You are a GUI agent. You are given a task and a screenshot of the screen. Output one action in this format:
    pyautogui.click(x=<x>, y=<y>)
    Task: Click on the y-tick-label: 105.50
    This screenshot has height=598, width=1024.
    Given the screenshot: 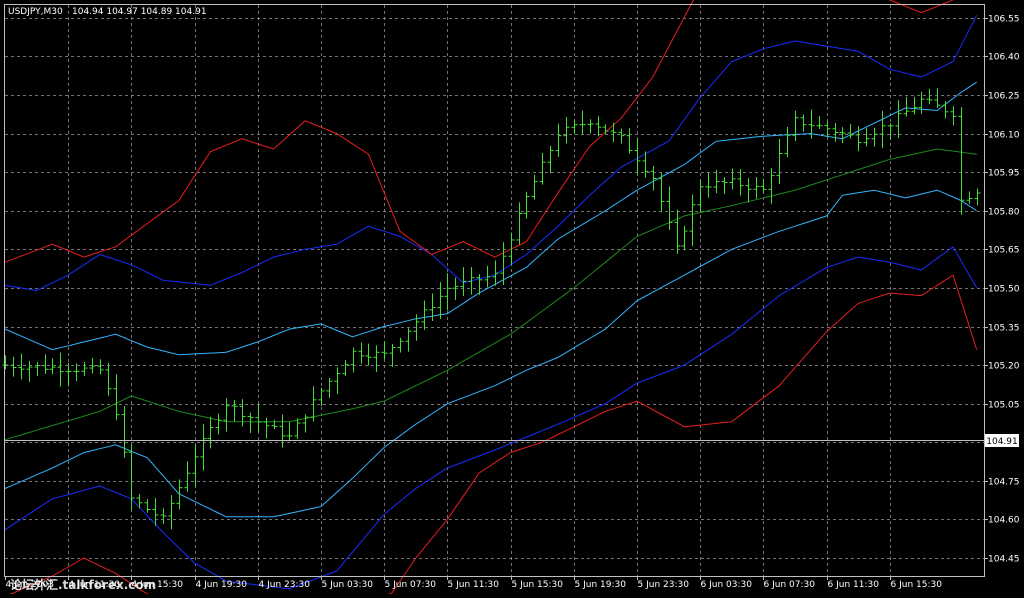 What is the action you would take?
    pyautogui.click(x=1004, y=290)
    